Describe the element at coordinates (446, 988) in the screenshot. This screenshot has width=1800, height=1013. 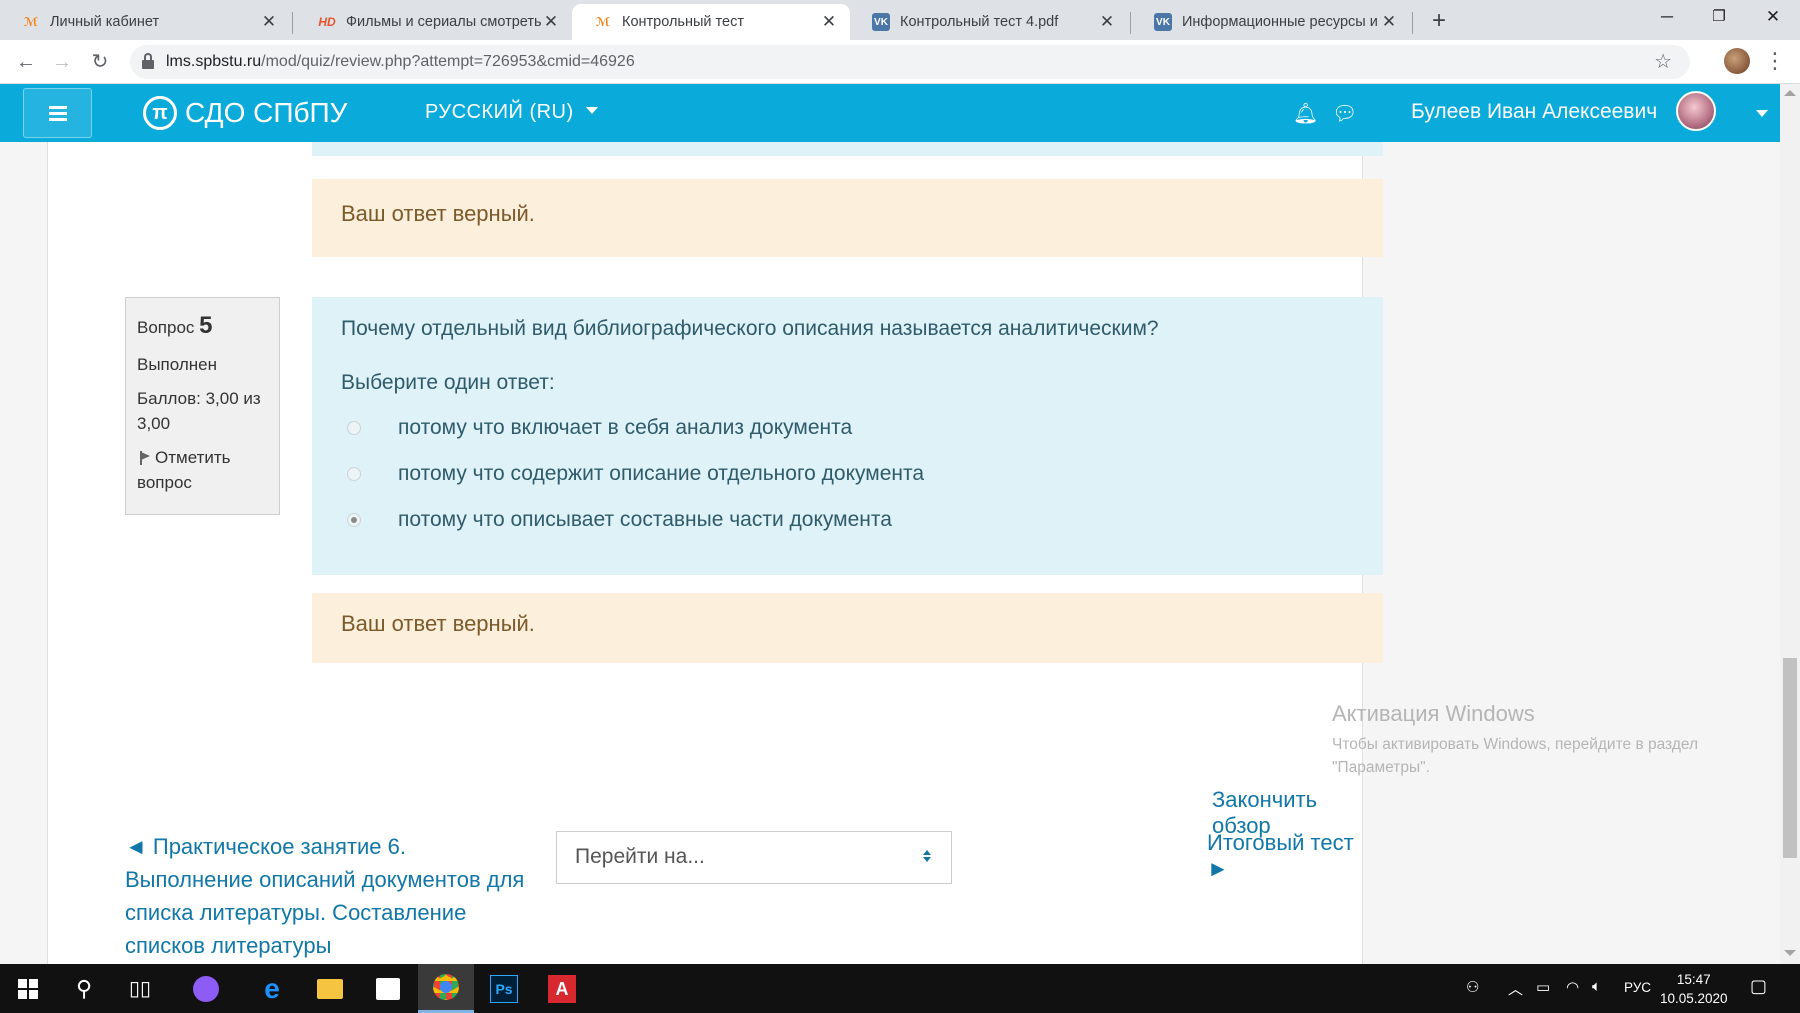
I see `chrome-icon` at that location.